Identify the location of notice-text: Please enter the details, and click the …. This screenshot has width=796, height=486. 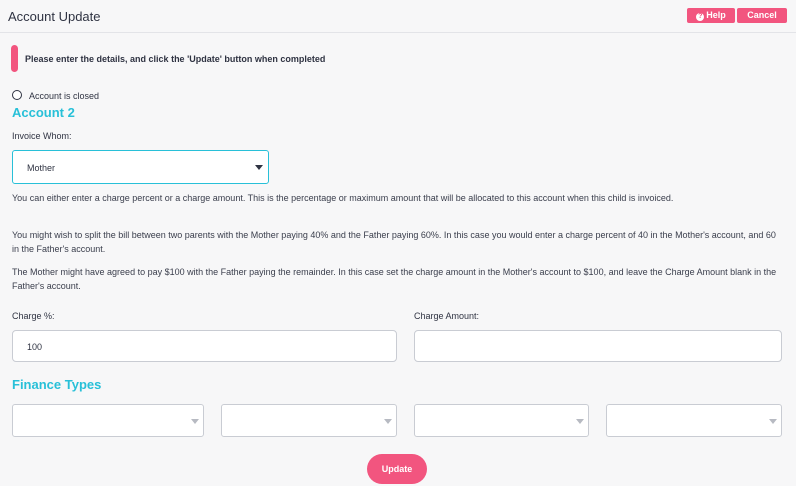
(175, 59).